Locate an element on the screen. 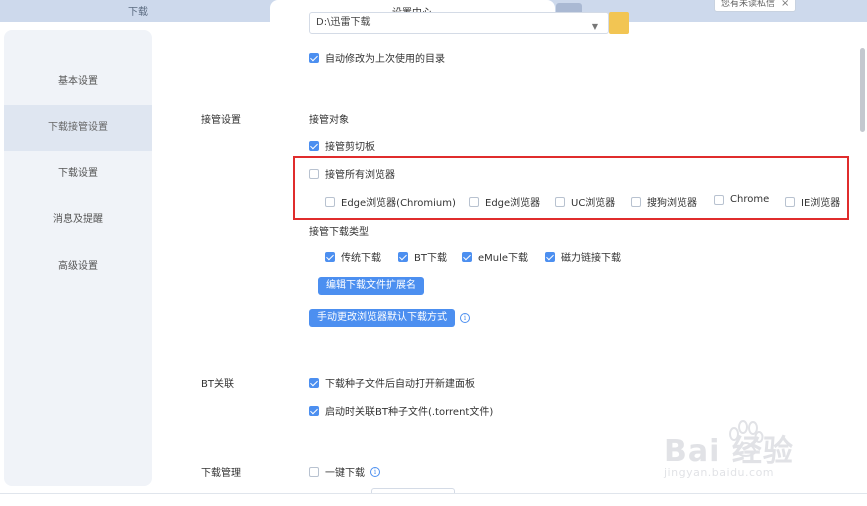 This screenshot has height=506, width=867. one-click-download-option: 一键下载 i is located at coordinates (344, 471).